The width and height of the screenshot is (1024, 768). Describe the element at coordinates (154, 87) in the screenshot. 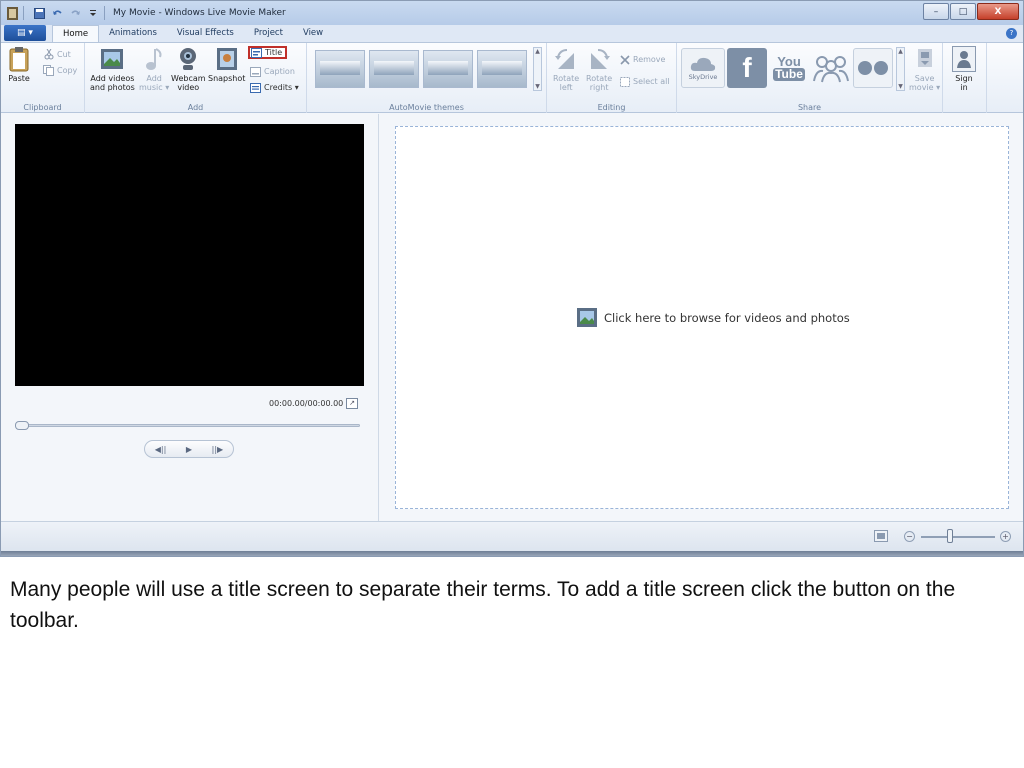

I see `add-music-label-2: music ▾` at that location.